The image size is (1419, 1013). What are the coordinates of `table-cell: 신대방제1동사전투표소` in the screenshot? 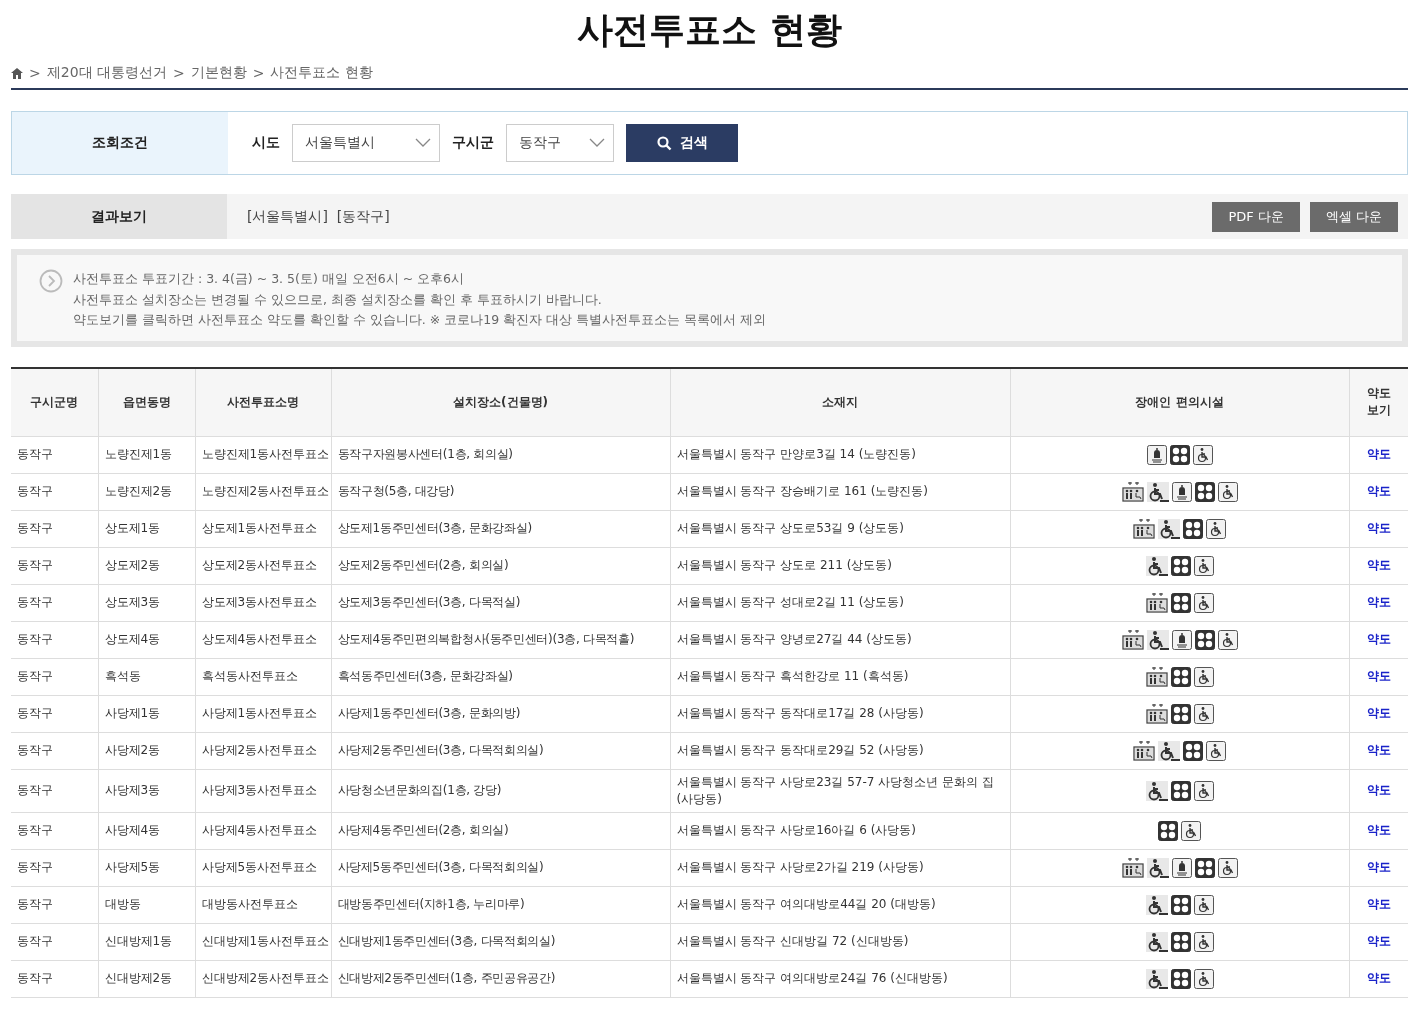 It's located at (263, 941).